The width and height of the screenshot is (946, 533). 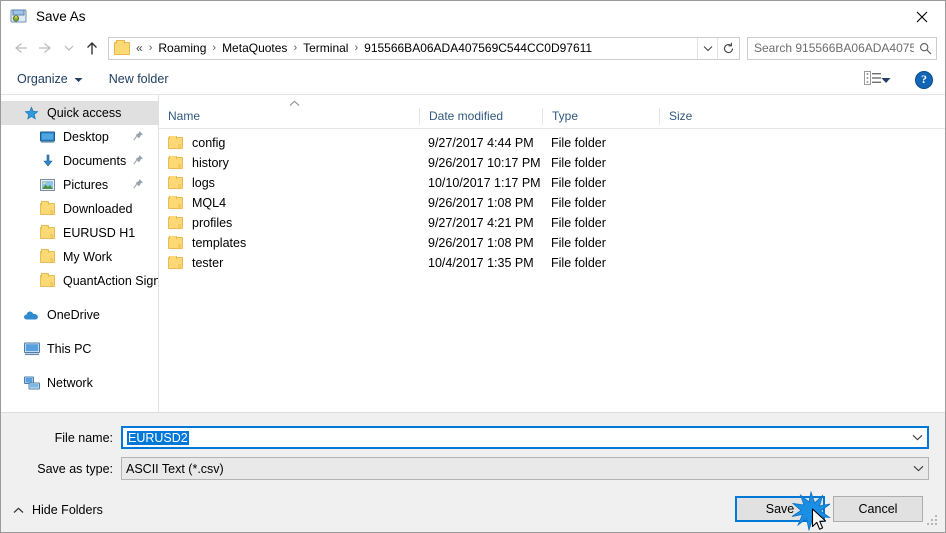 I want to click on click-burst, so click(x=811, y=511).